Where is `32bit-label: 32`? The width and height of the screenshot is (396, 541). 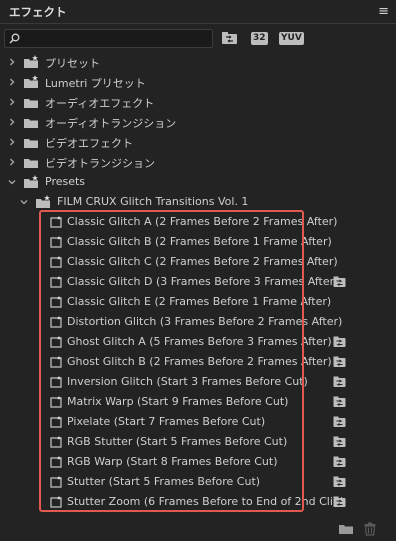 32bit-label: 32 is located at coordinates (259, 38).